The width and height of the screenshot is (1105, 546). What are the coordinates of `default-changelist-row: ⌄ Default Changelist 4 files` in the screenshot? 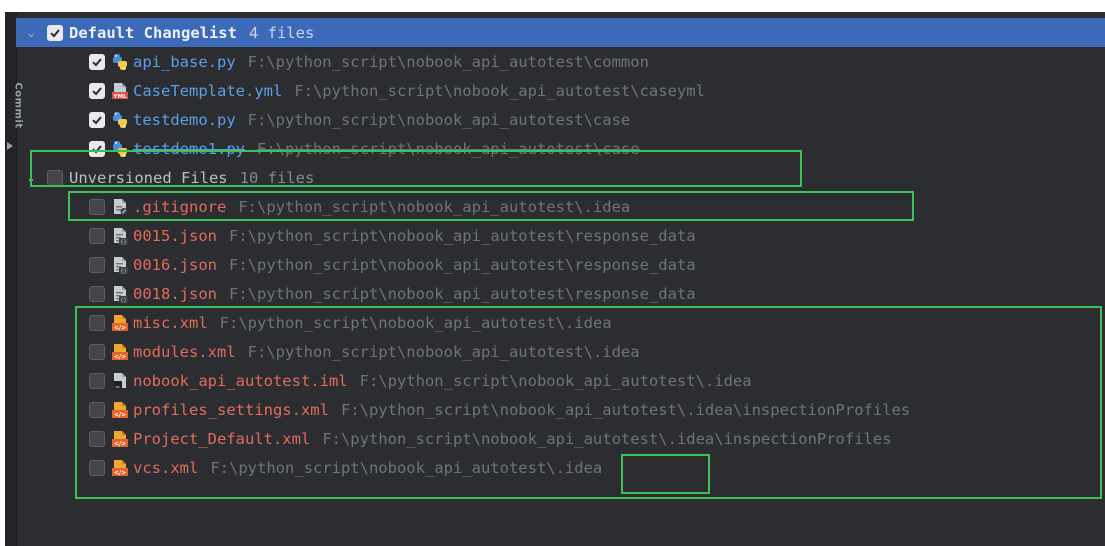 It's located at (560, 32).